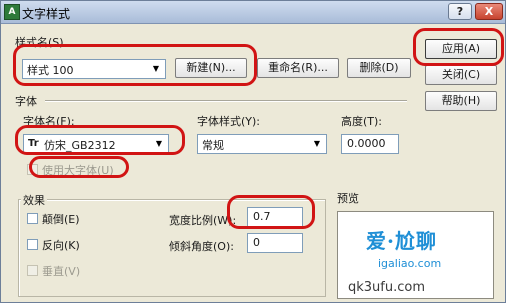 The height and width of the screenshot is (303, 506). Describe the element at coordinates (226, 101) in the screenshot. I see `font-section-divider` at that location.